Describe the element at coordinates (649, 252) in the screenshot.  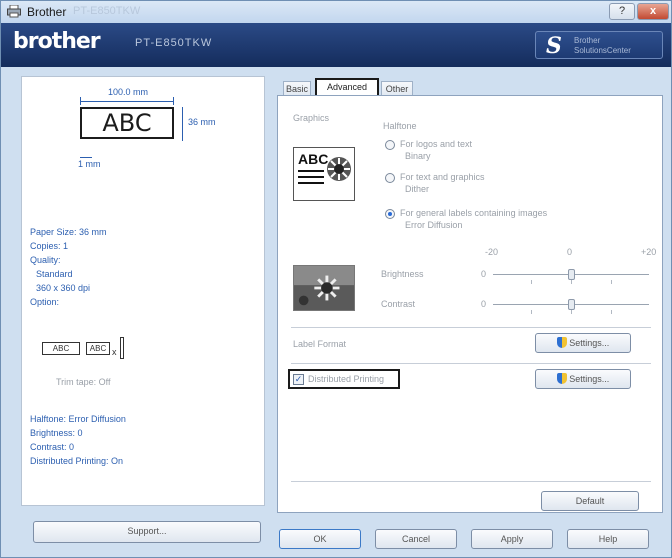
I see `scale-max-label: +20` at that location.